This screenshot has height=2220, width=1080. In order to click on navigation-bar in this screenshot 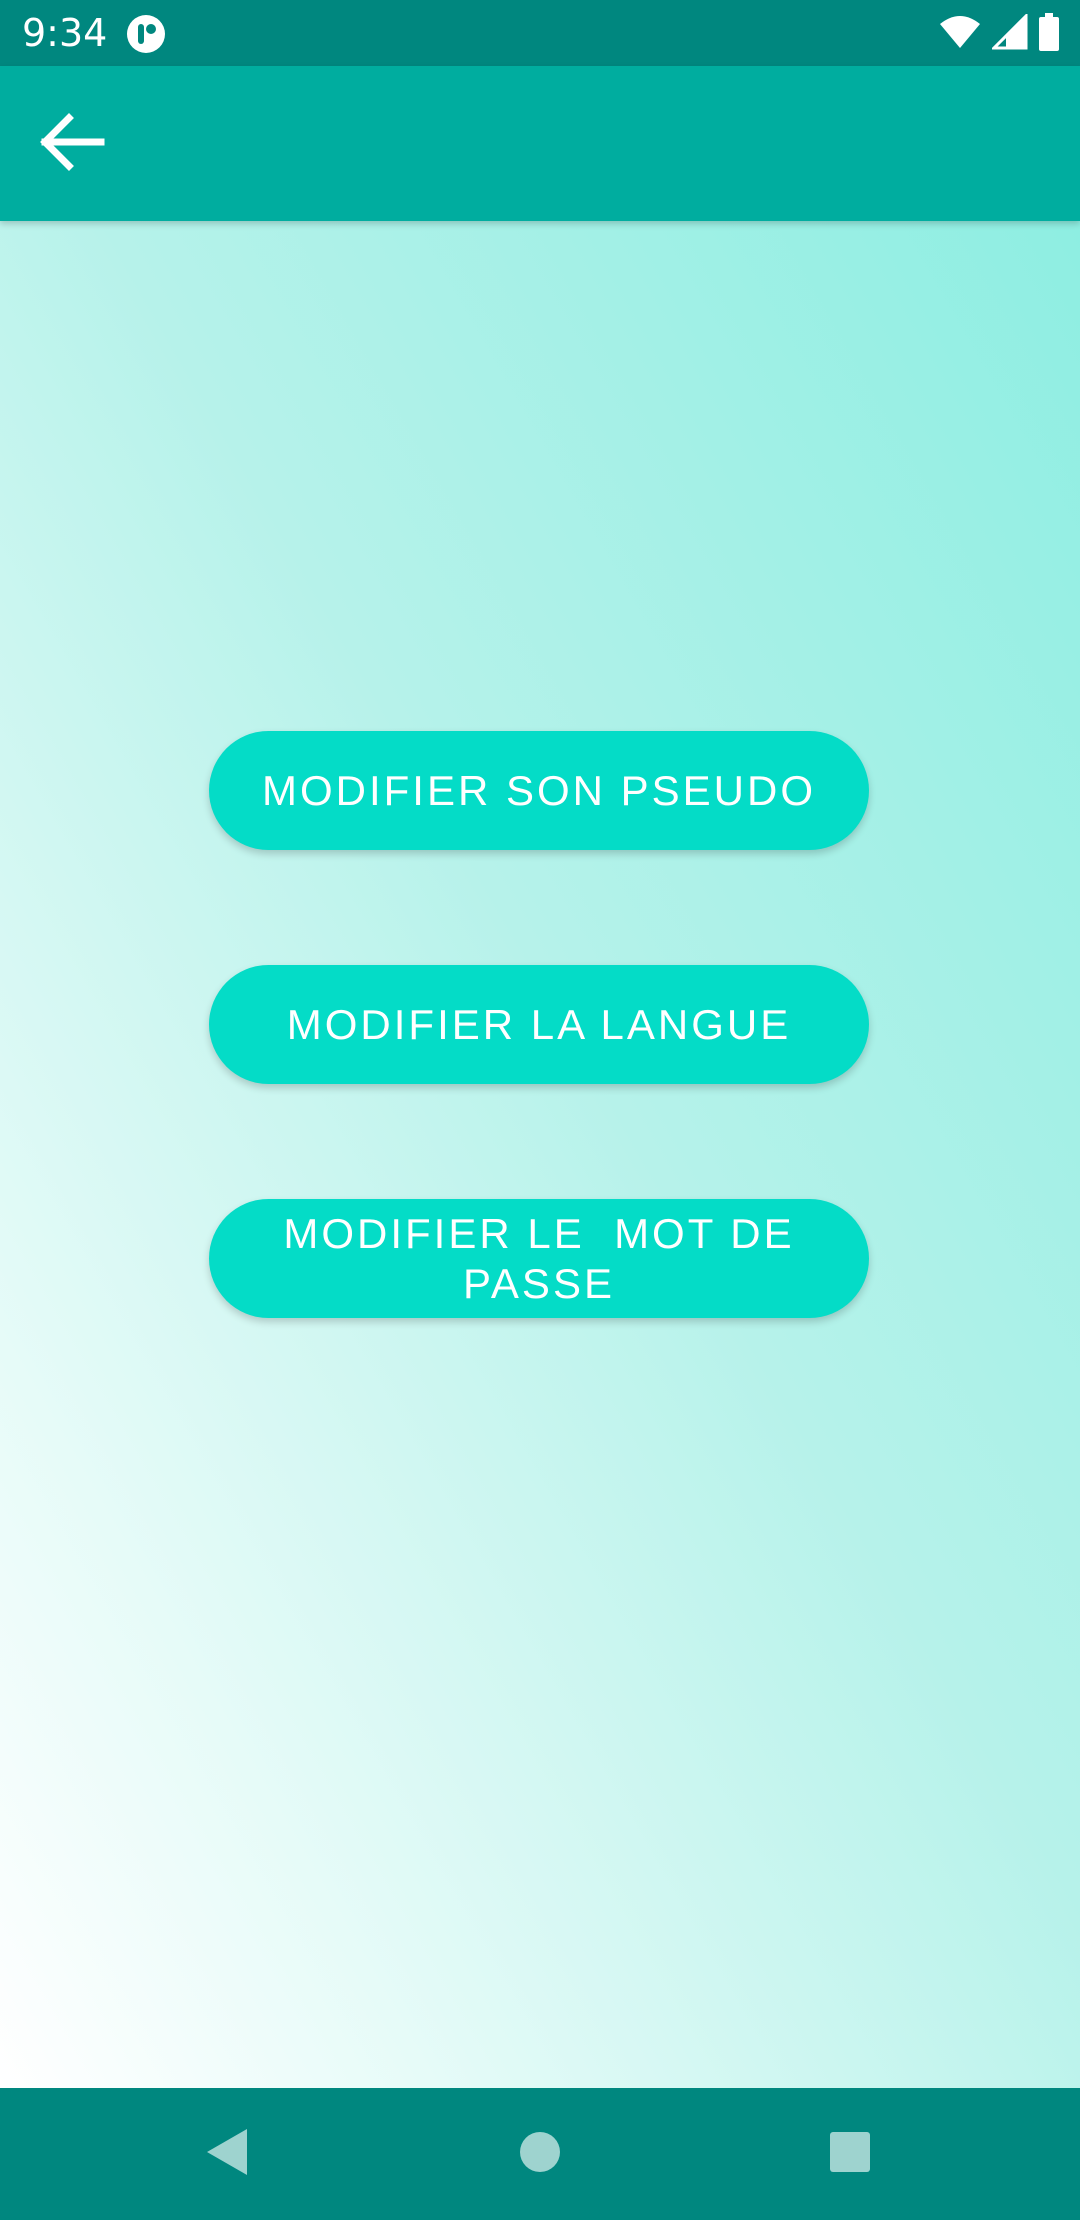, I will do `click(540, 2154)`.